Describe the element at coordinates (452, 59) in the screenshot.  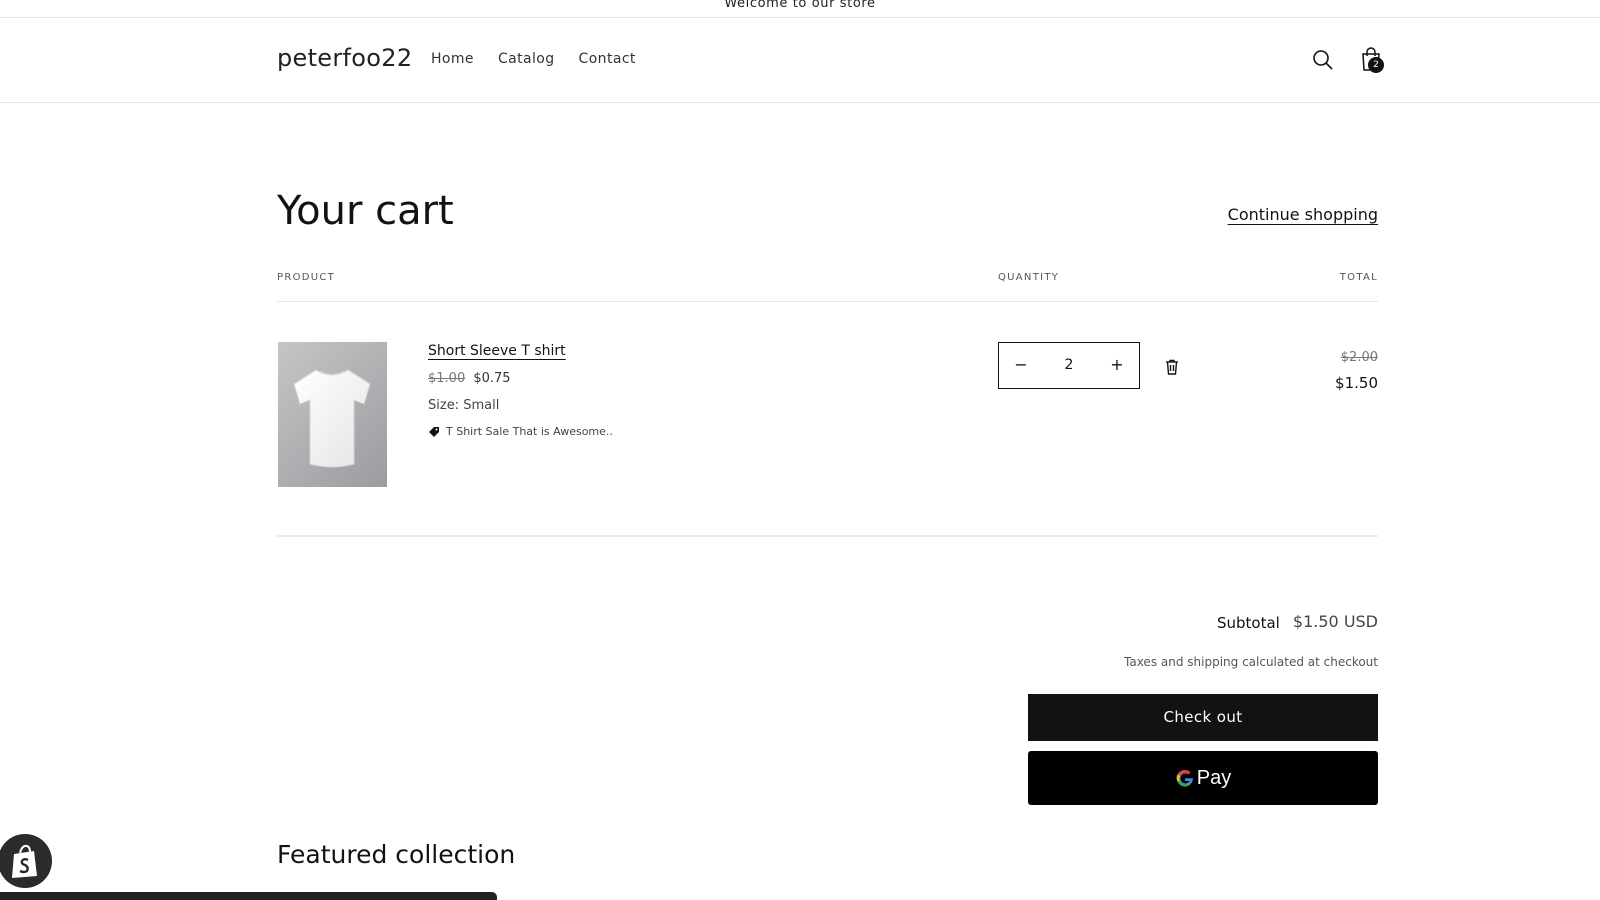
I see `nav-home: Home` at that location.